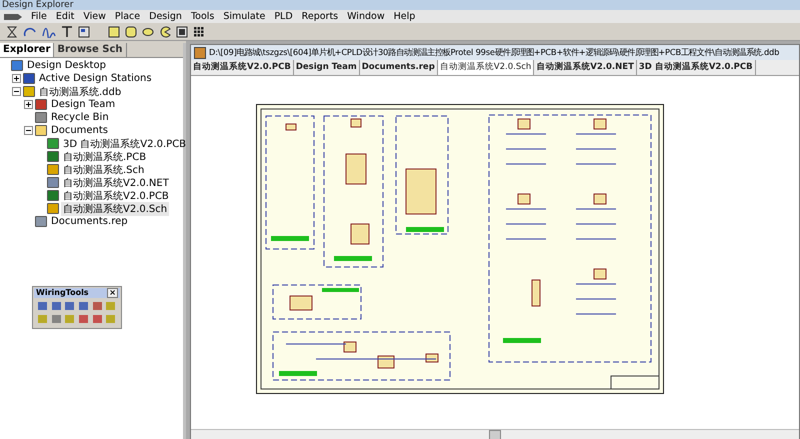 Image resolution: width=800 pixels, height=439 pixels. What do you see at coordinates (95, 78) in the screenshot?
I see `tree-item: Active Design Stations` at bounding box center [95, 78].